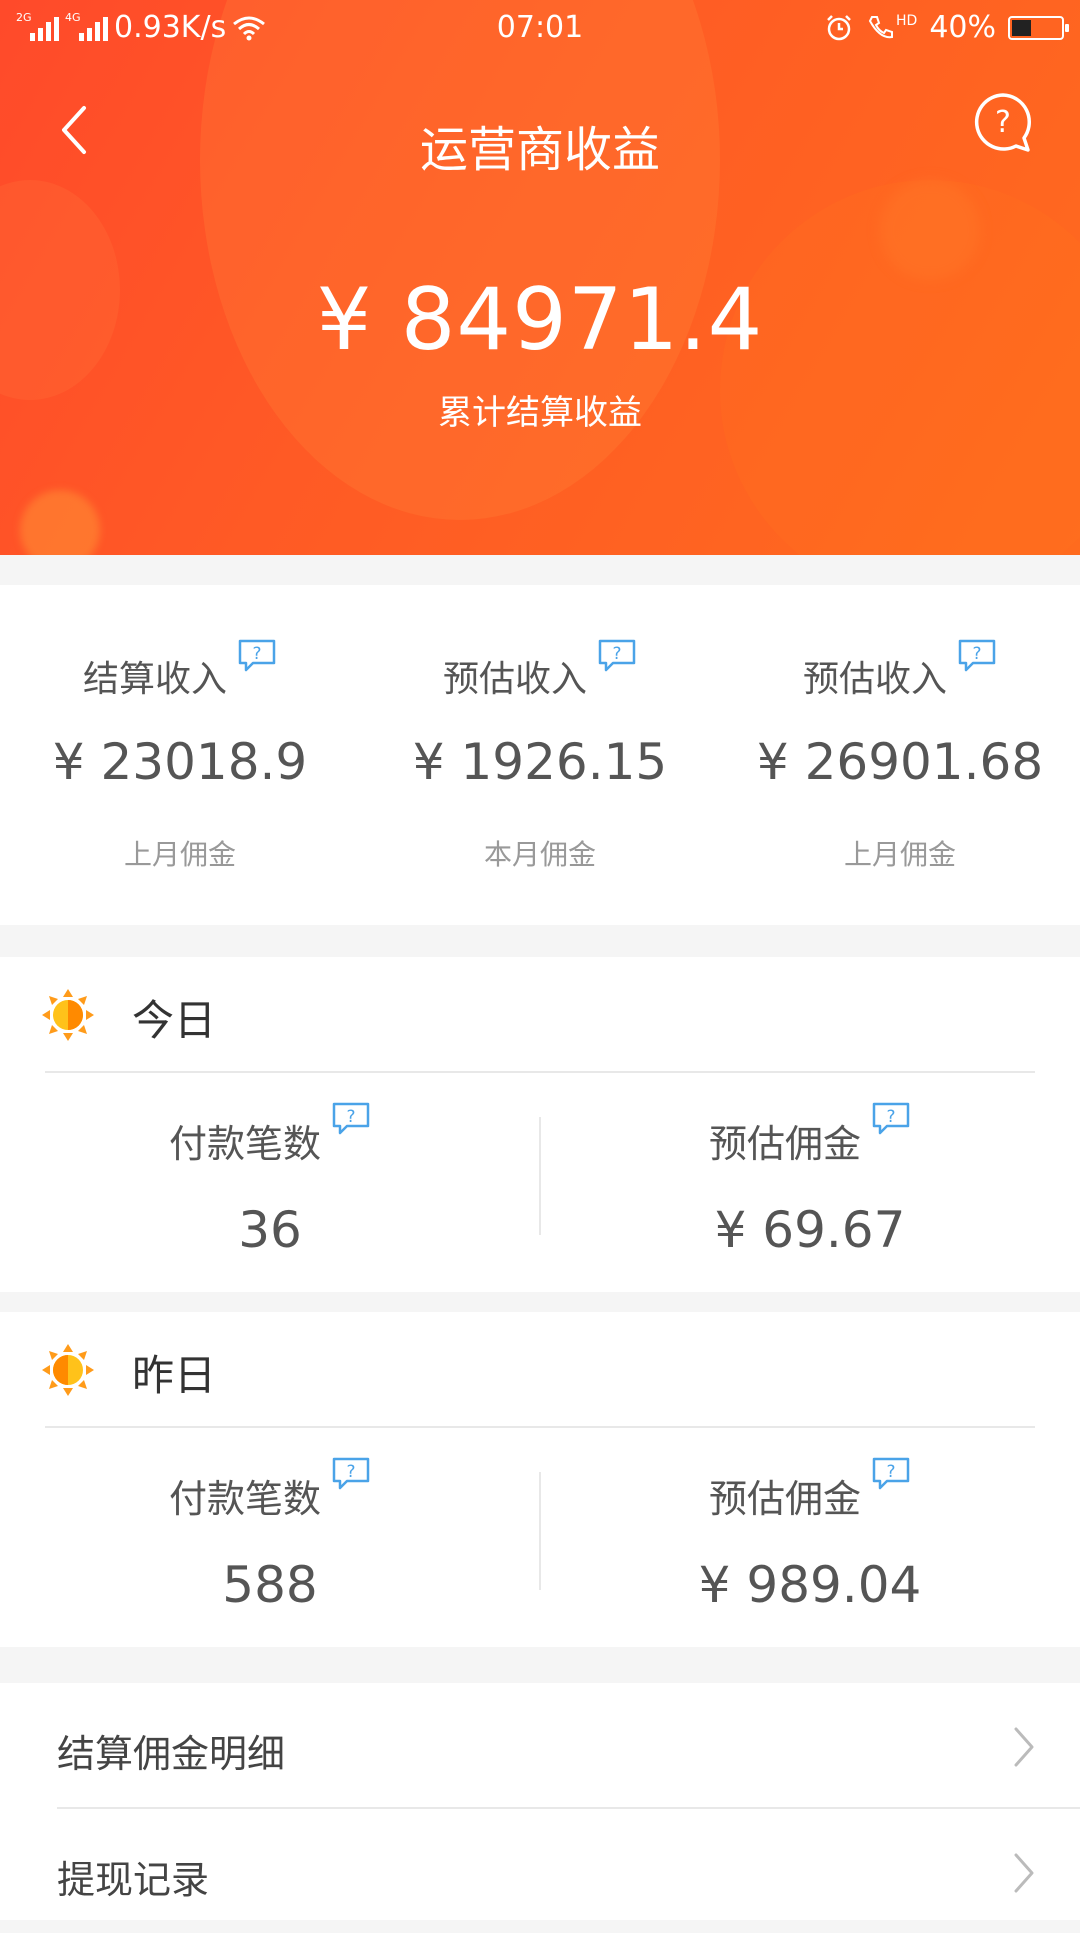 The width and height of the screenshot is (1080, 1933). Describe the element at coordinates (174, 1375) in the screenshot. I see `yesterday-title: 昨日` at that location.